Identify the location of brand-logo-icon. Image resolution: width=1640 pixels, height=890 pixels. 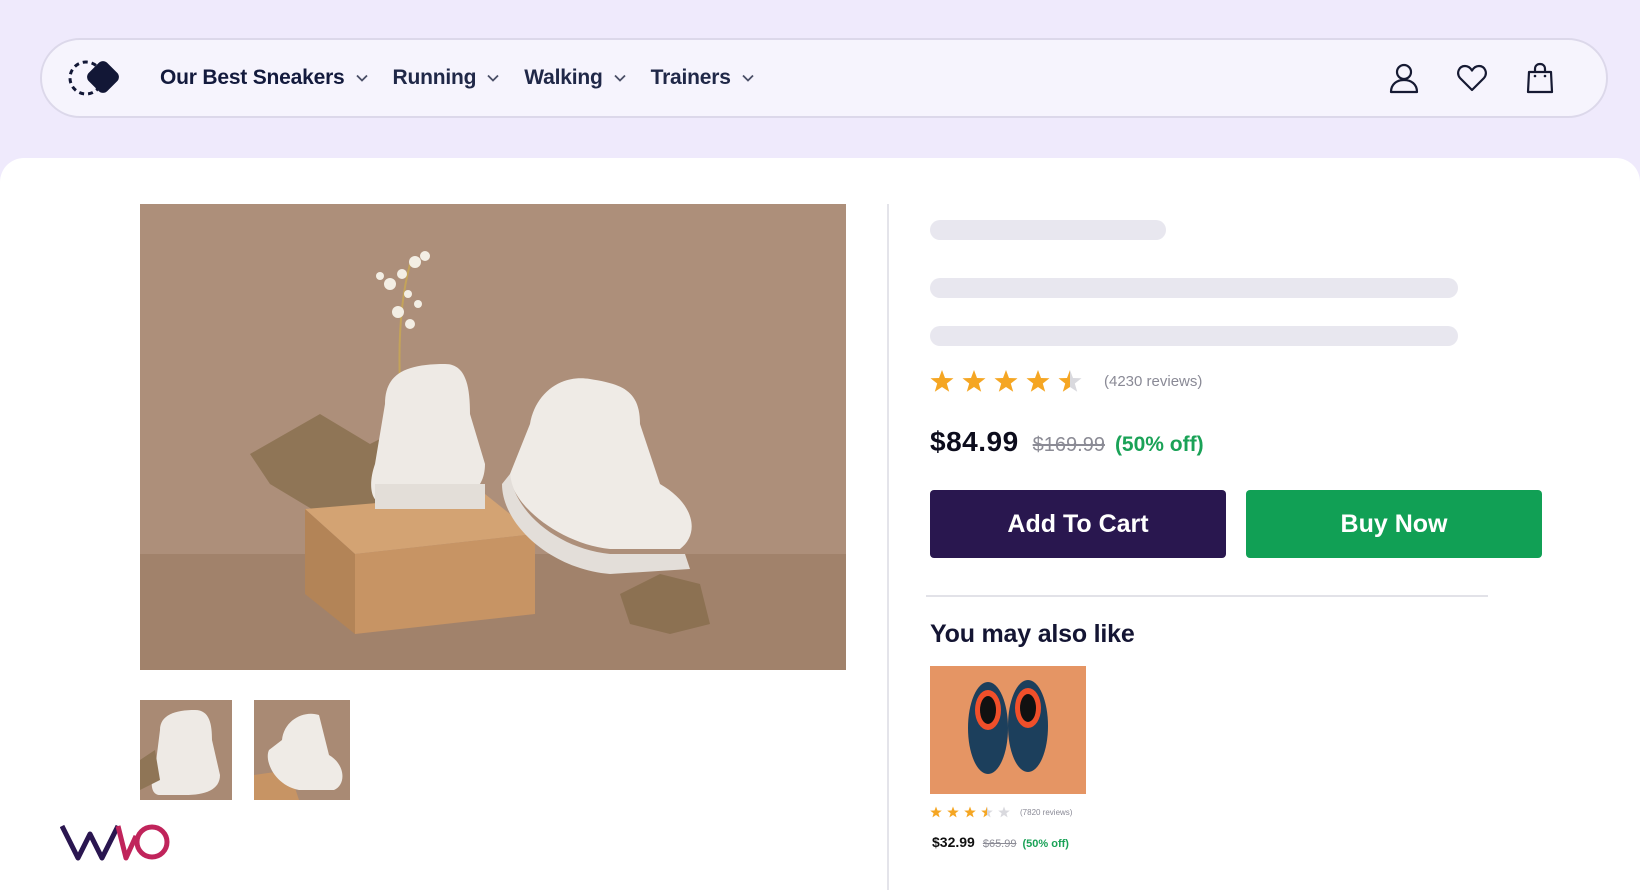
(96, 78).